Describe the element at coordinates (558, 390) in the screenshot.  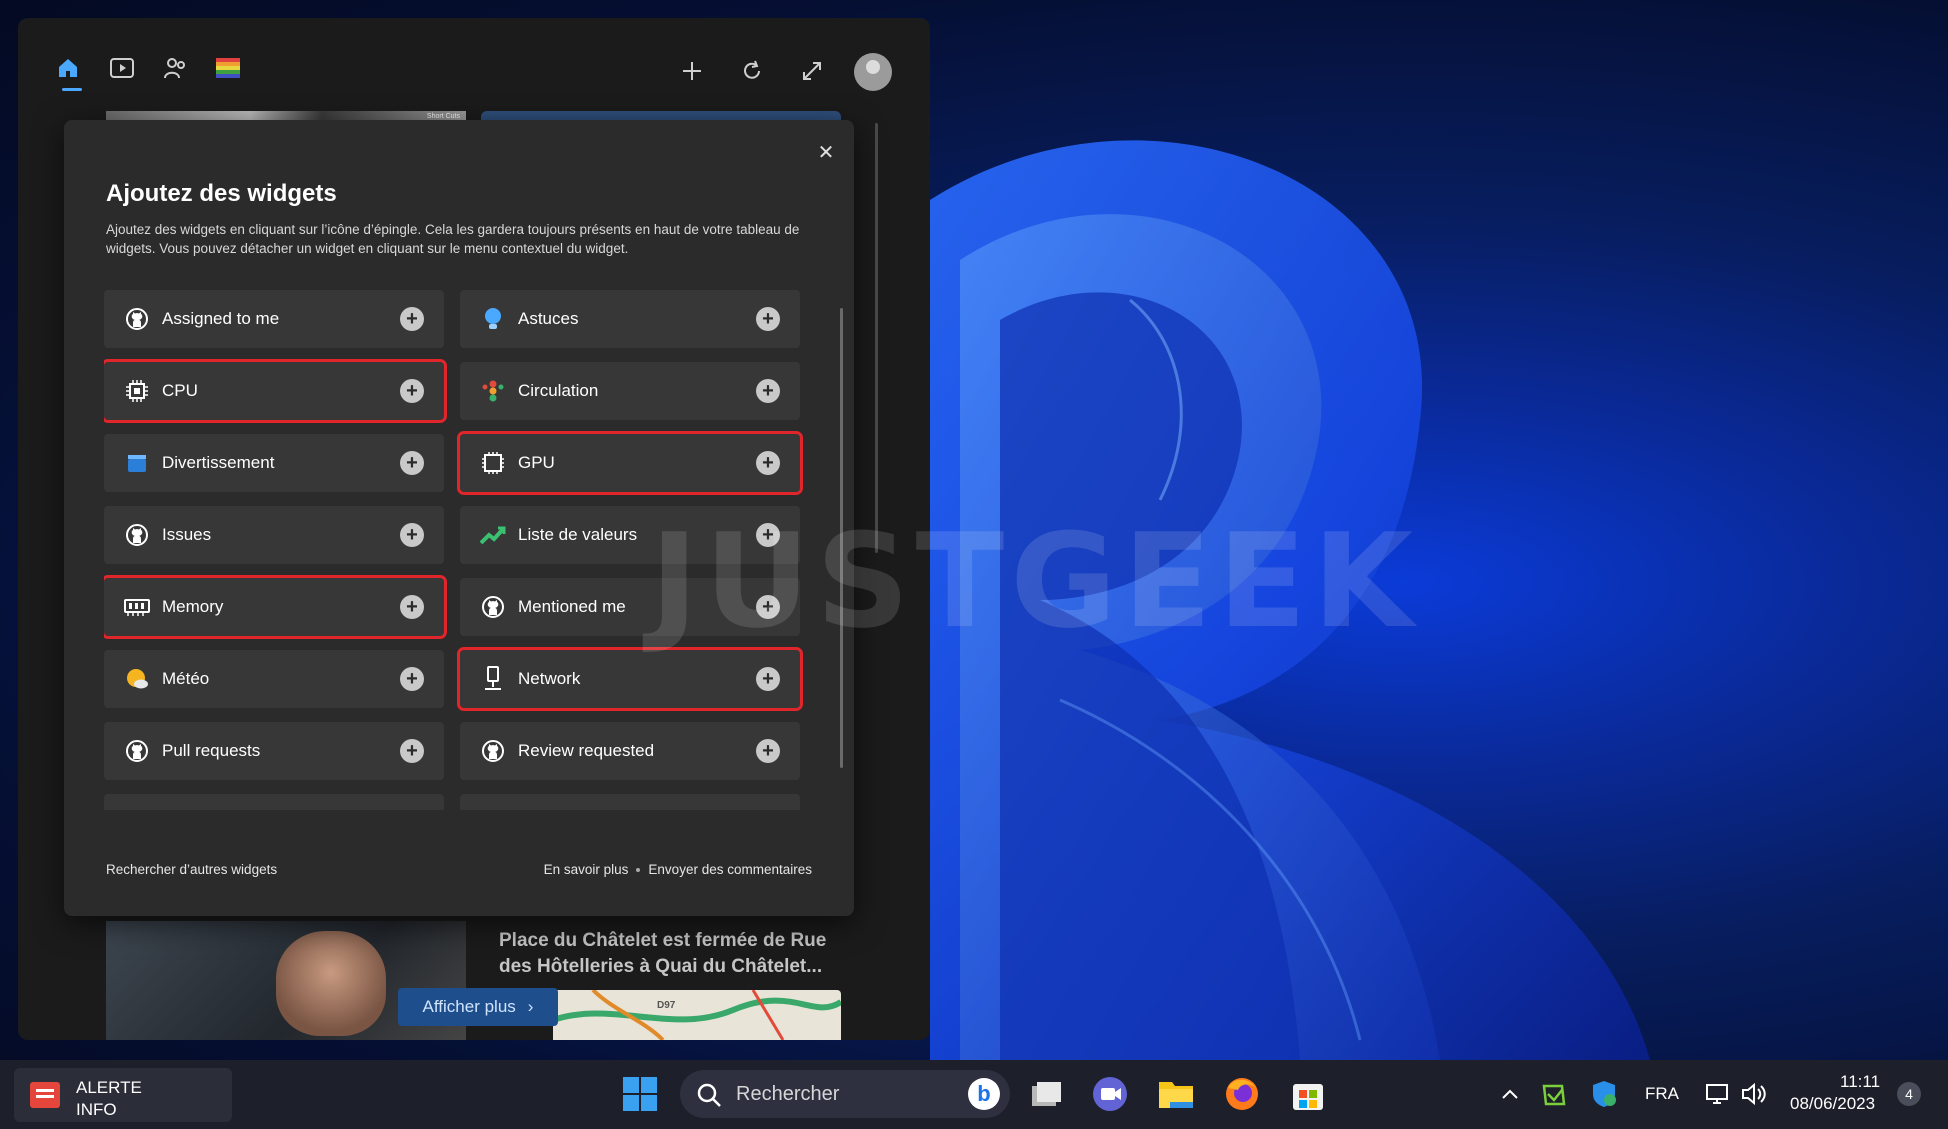
I see `widget-label: Circulation` at that location.